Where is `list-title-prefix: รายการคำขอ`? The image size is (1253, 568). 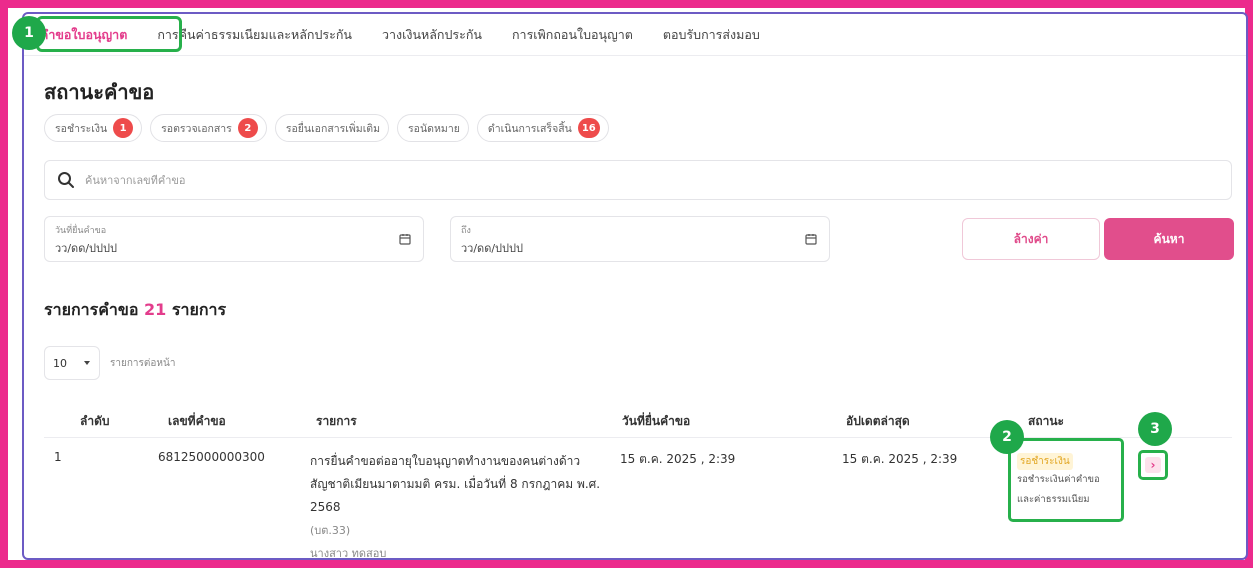
list-title-prefix: รายการคำขอ is located at coordinates (91, 309).